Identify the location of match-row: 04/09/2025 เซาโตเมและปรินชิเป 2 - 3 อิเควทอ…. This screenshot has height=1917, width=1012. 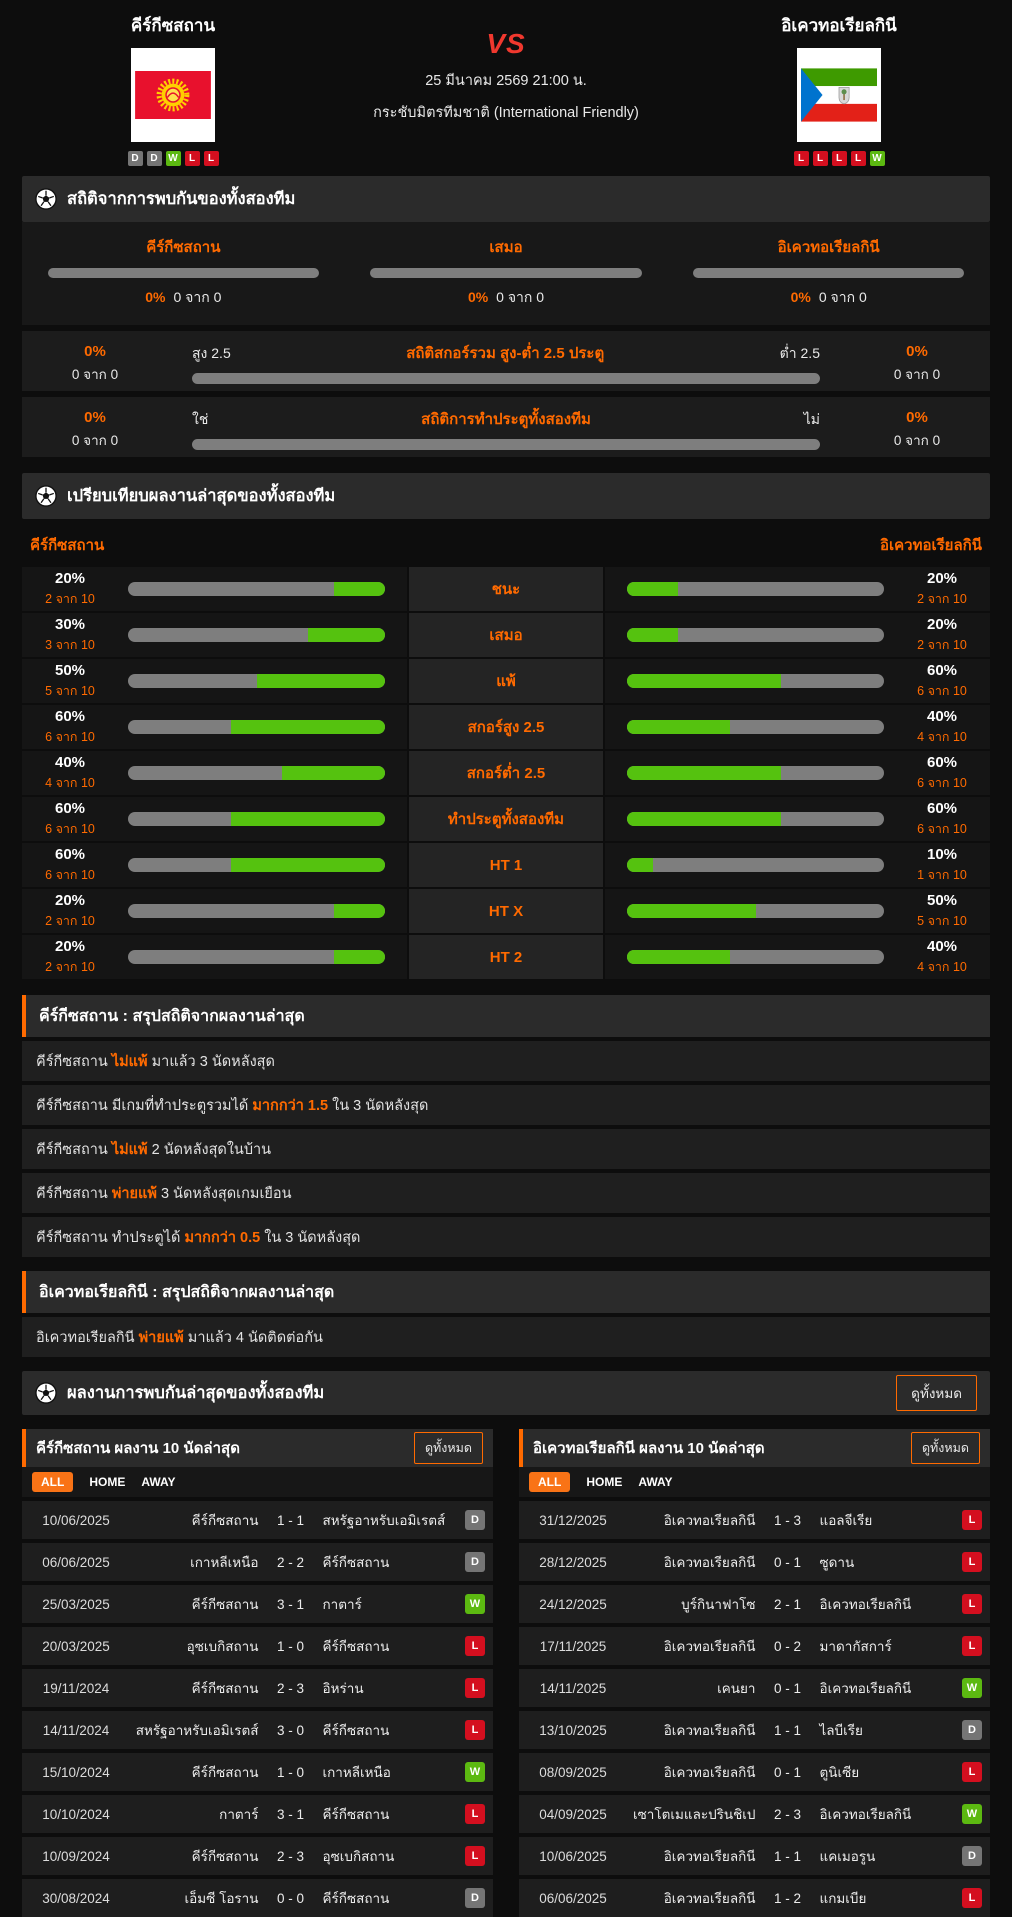
(754, 1814).